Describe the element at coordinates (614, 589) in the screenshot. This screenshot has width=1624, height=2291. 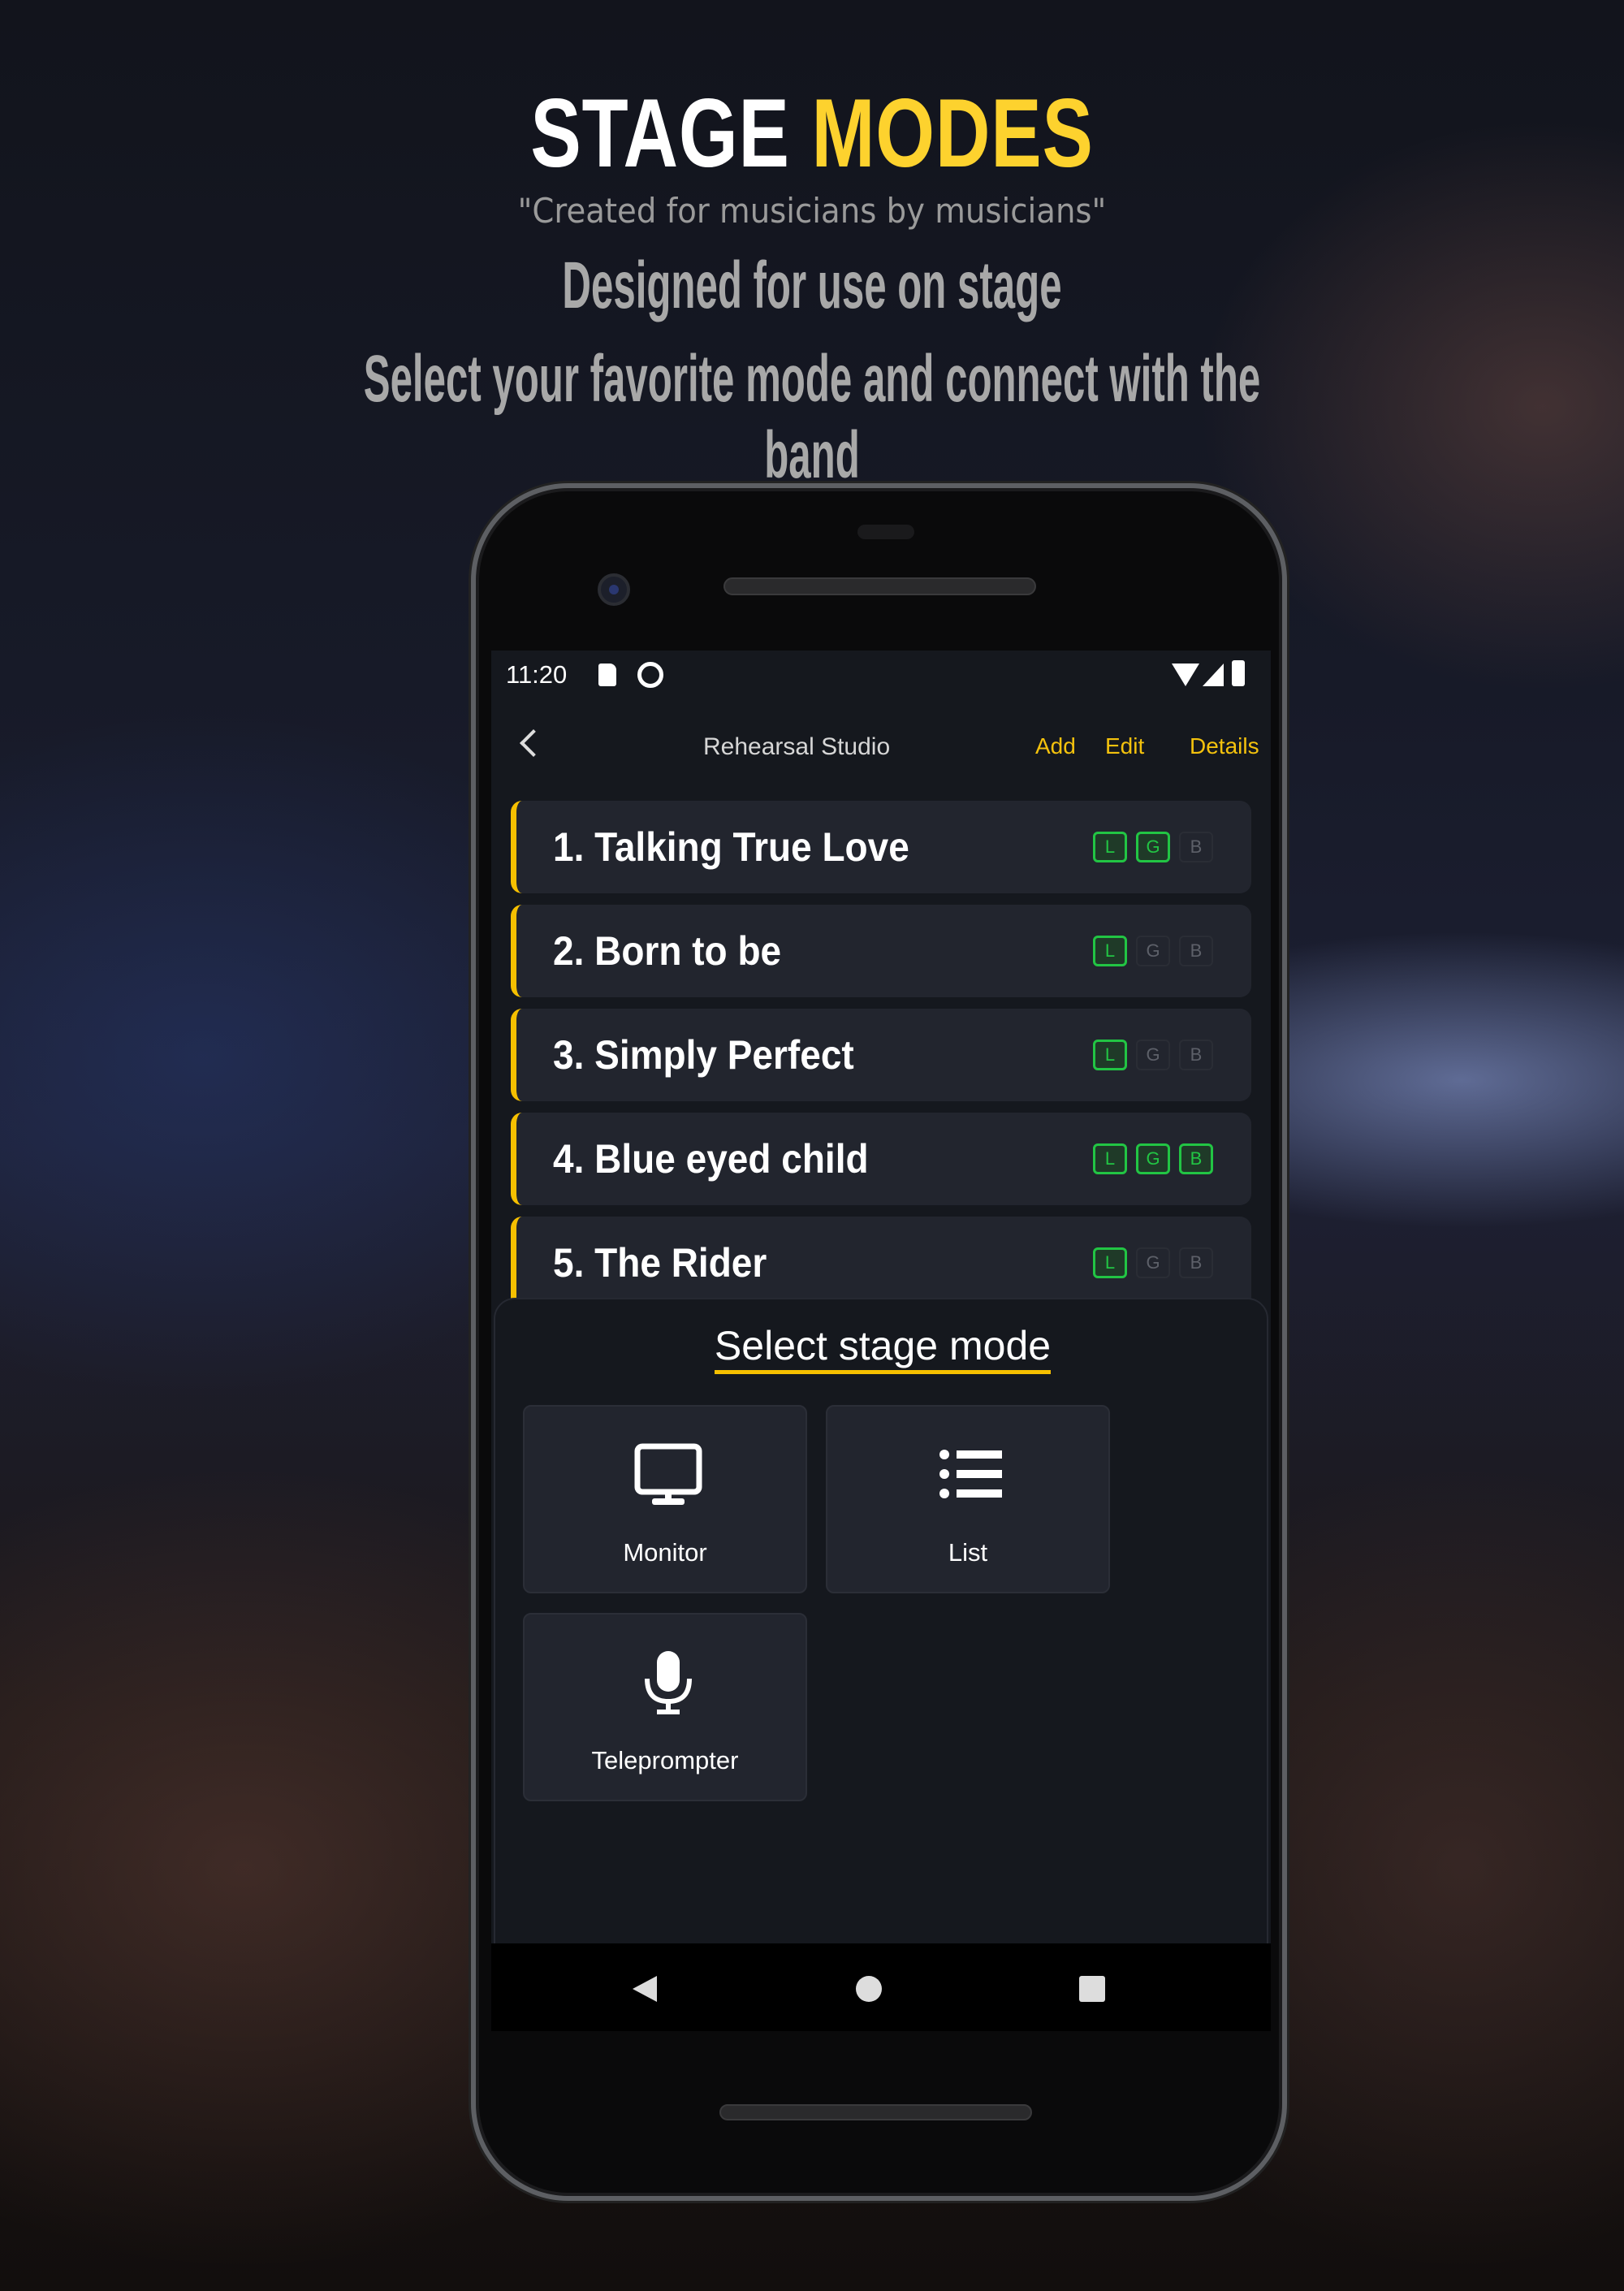
I see `front-camera` at that location.